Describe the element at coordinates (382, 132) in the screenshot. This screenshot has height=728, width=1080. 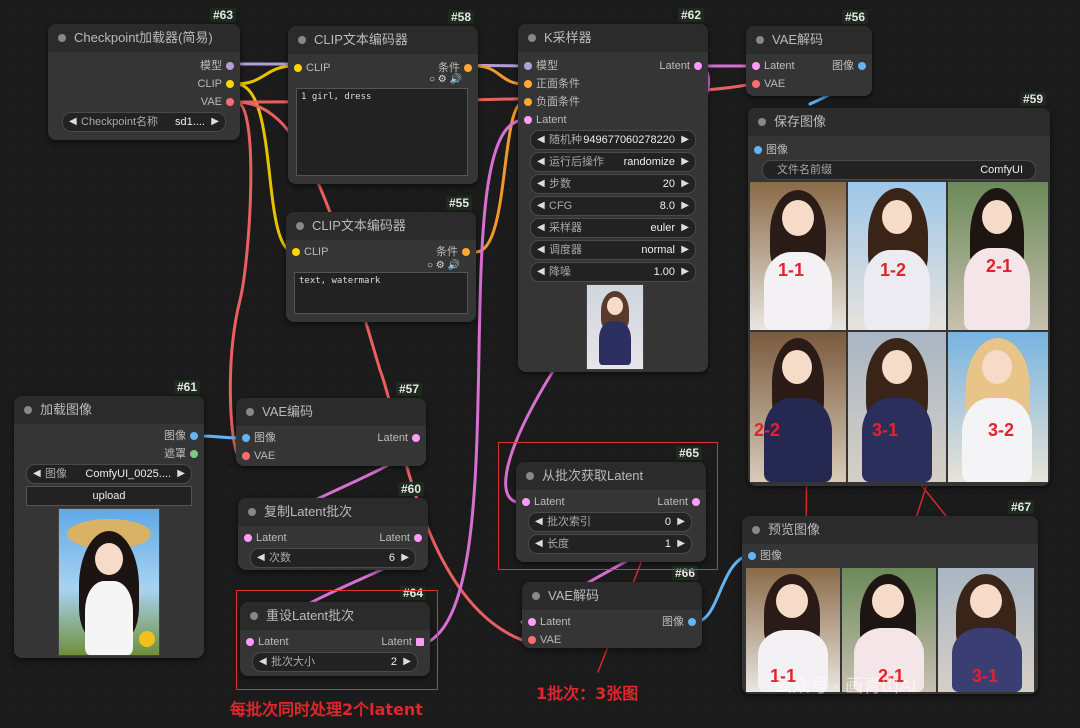
I see `prompt-textarea: 1 girl, dress` at that location.